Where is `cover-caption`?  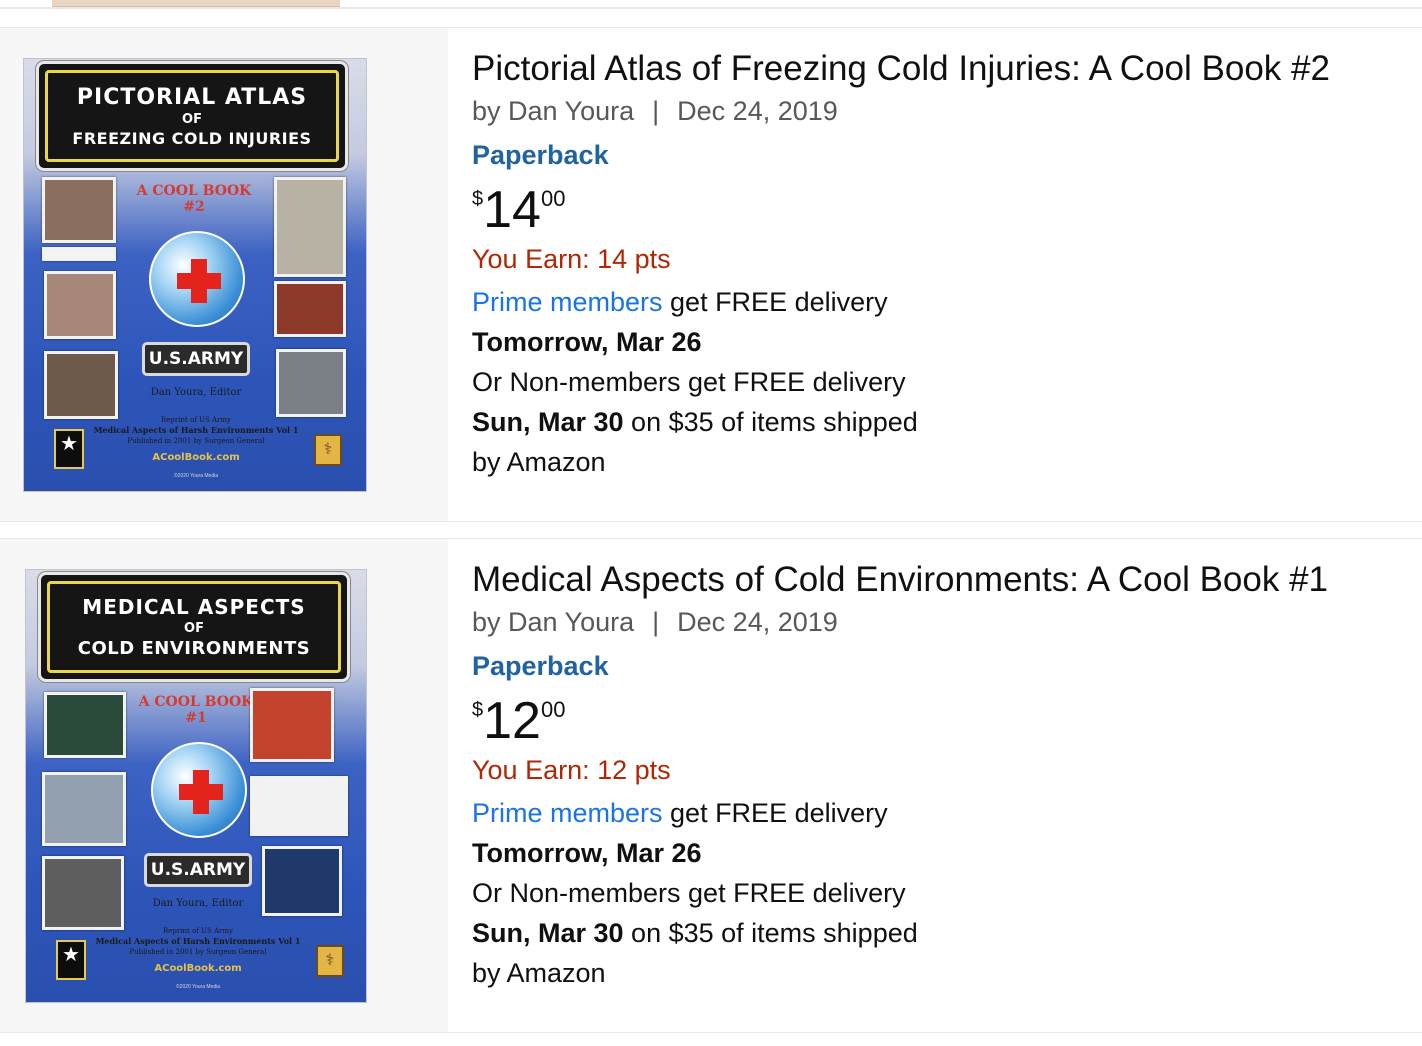 cover-caption is located at coordinates (79, 254).